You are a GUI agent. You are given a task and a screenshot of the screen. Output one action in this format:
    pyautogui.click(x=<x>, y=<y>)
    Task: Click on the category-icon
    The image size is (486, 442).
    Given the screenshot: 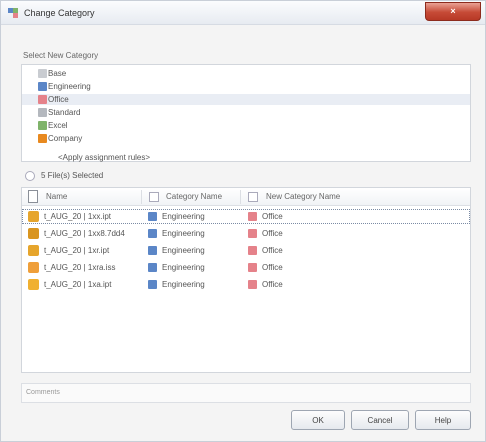 What is the action you would take?
    pyautogui.click(x=13, y=13)
    